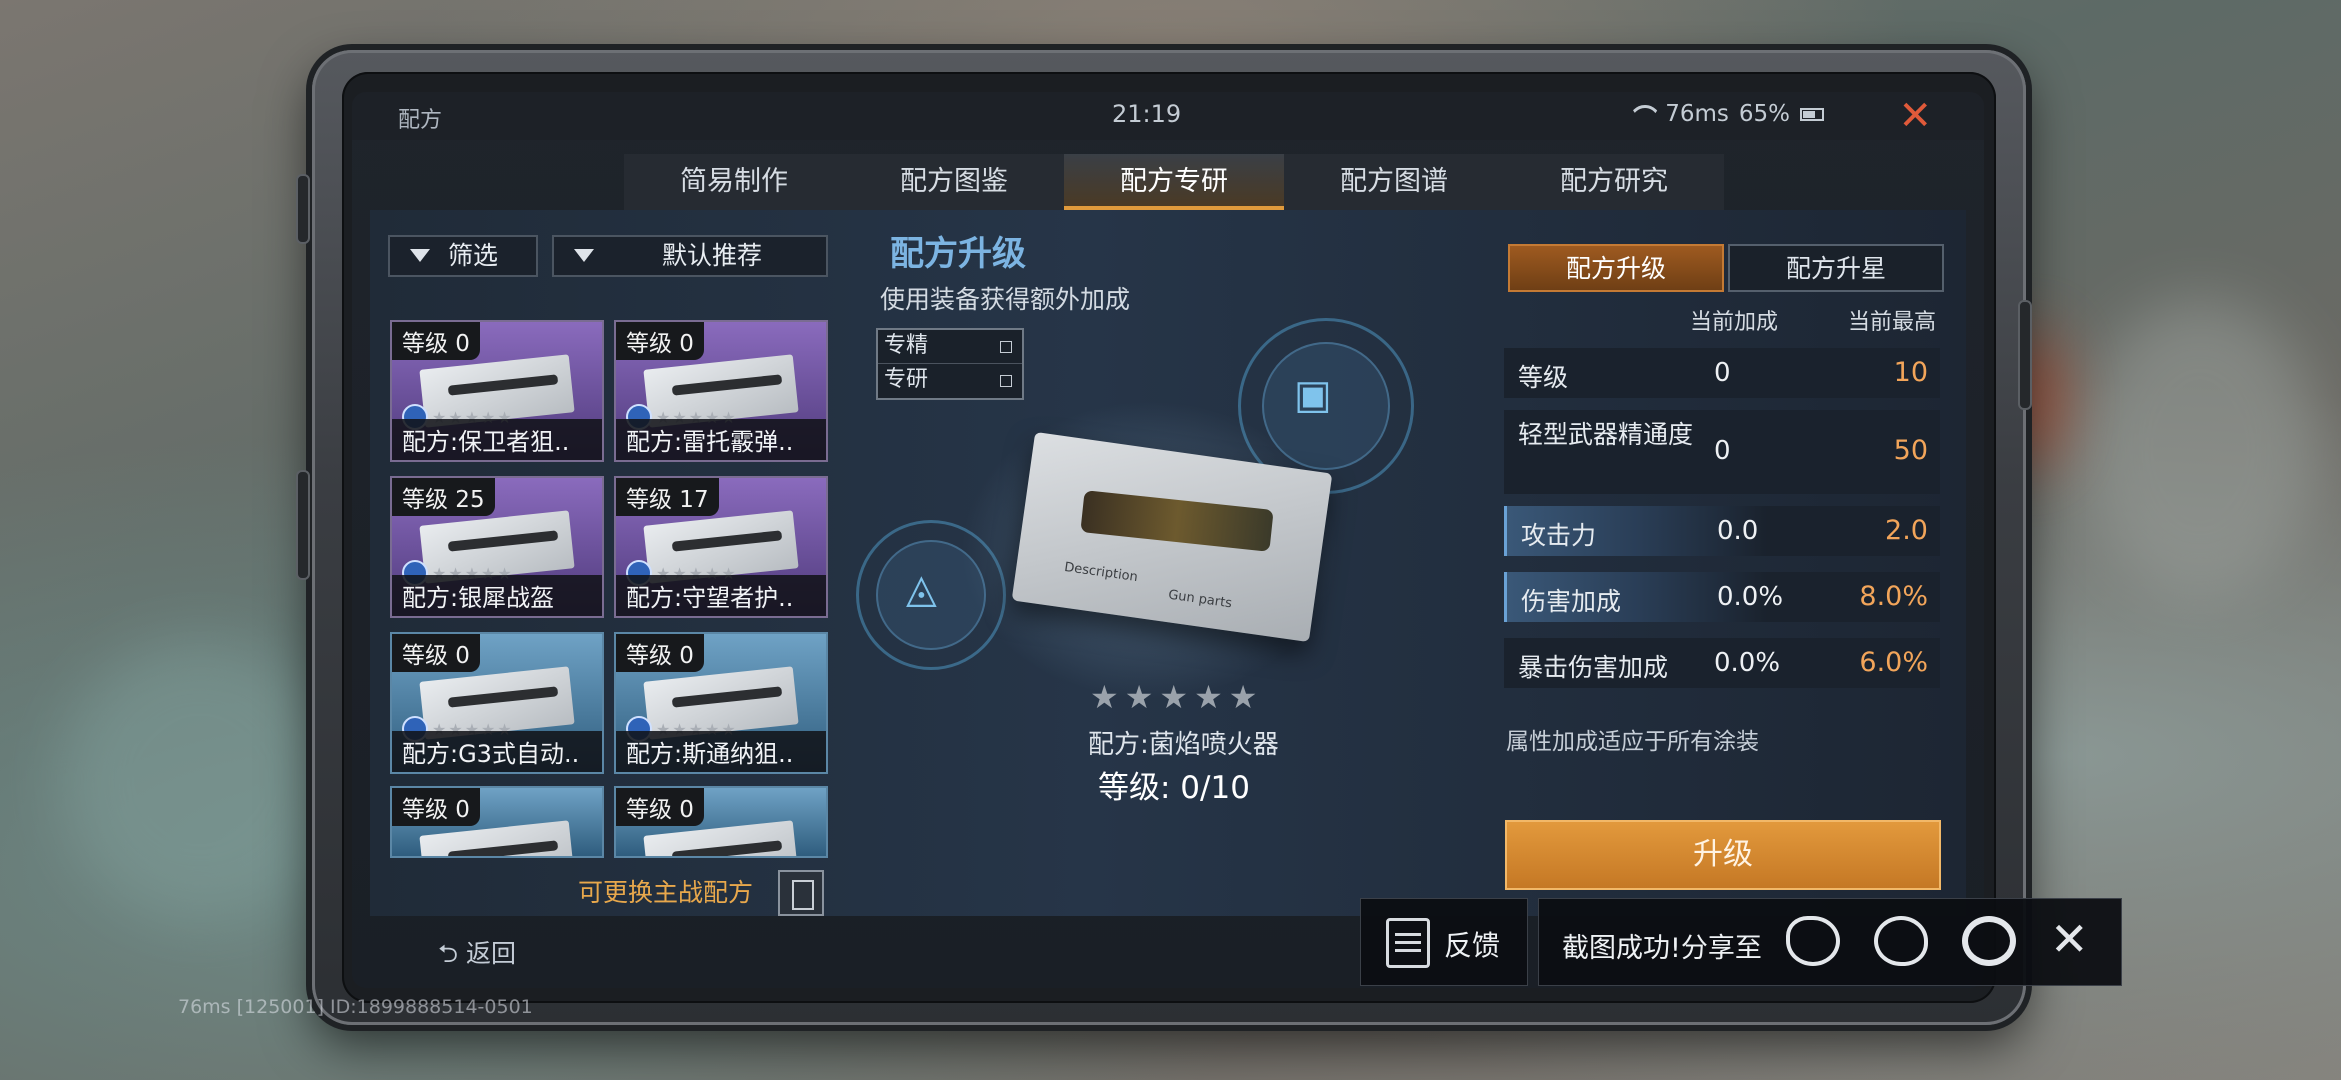 This screenshot has width=2341, height=1080. I want to click on column-current-max: 当前最高, so click(1892, 322).